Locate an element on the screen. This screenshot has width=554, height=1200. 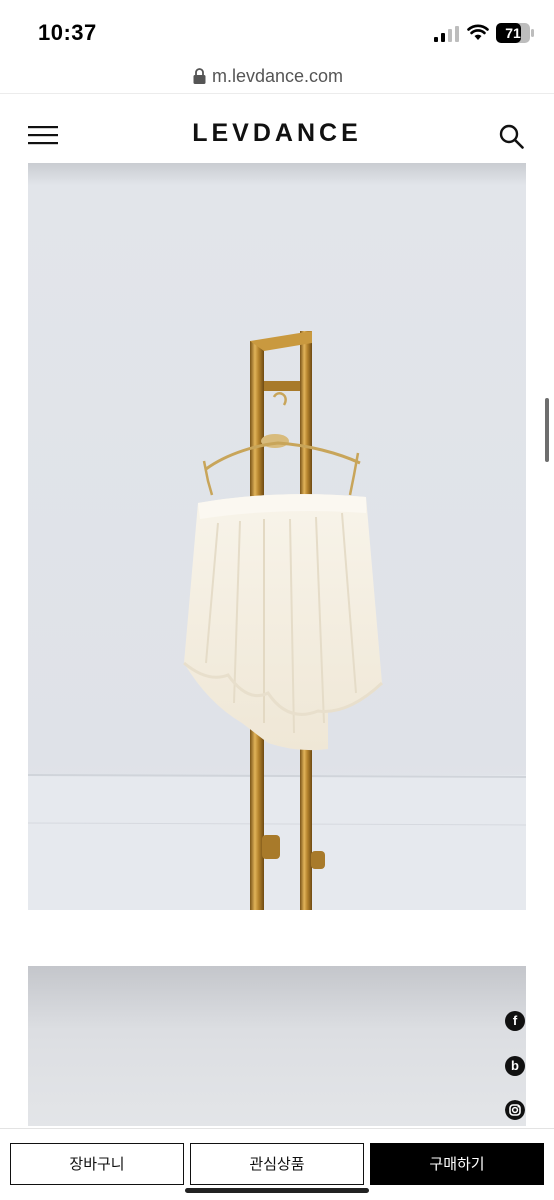
instagram-icon is located at coordinates (515, 1110).